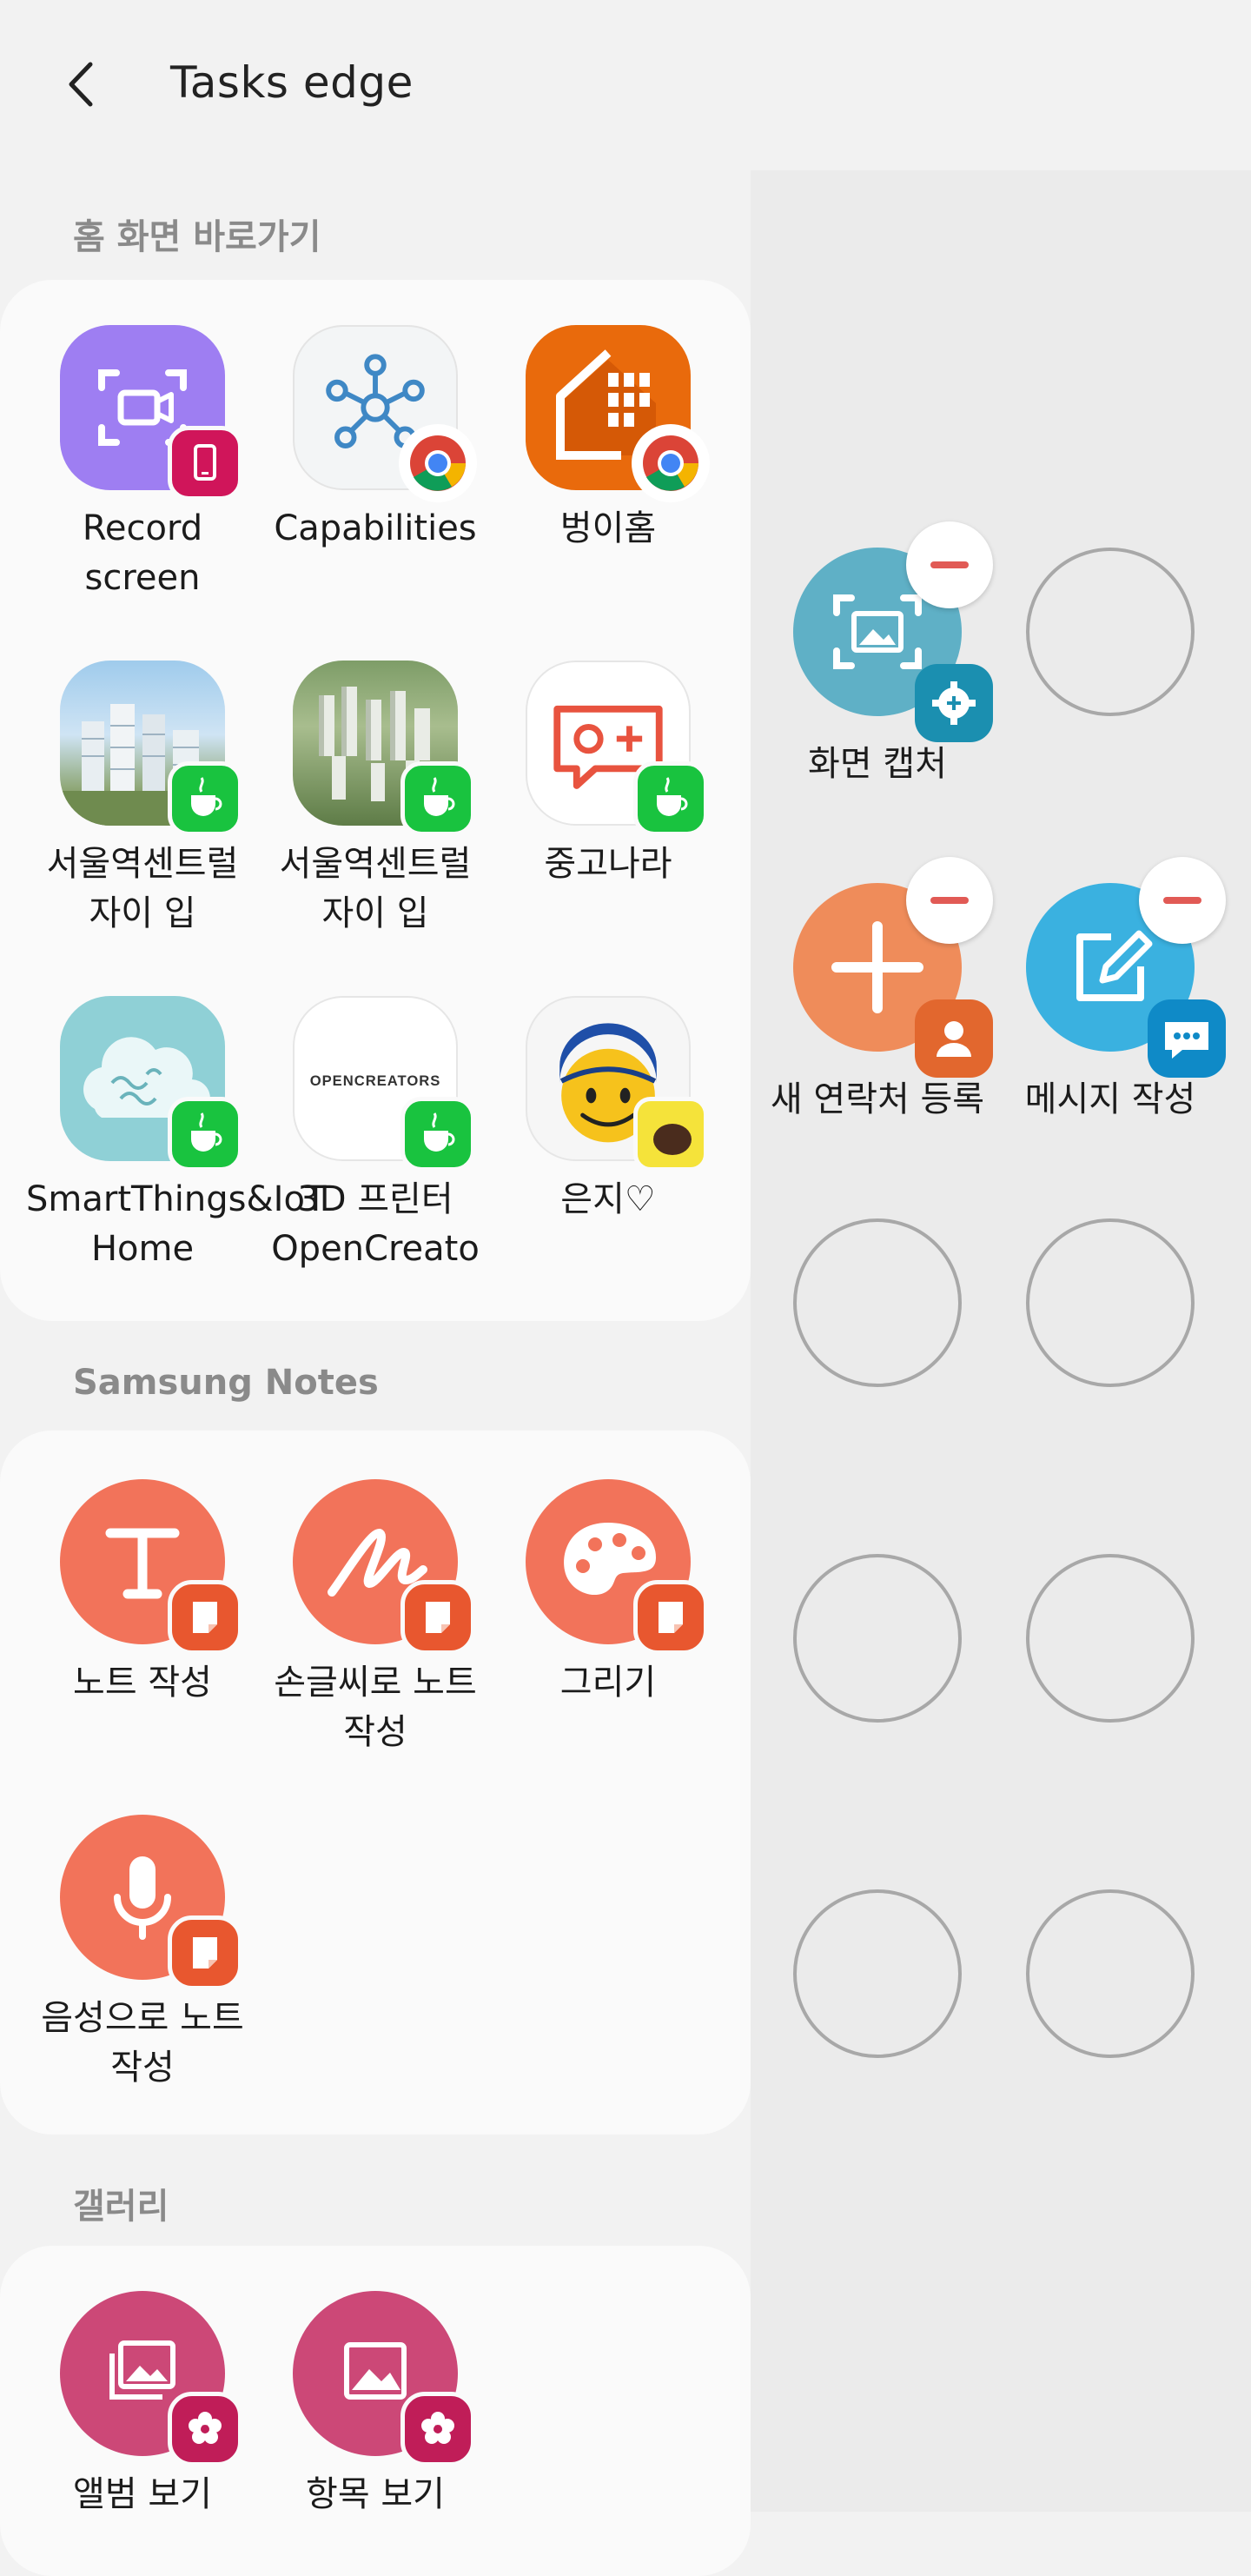 The height and width of the screenshot is (2576, 1251). What do you see at coordinates (81, 84) in the screenshot?
I see `chevron-left-icon` at bounding box center [81, 84].